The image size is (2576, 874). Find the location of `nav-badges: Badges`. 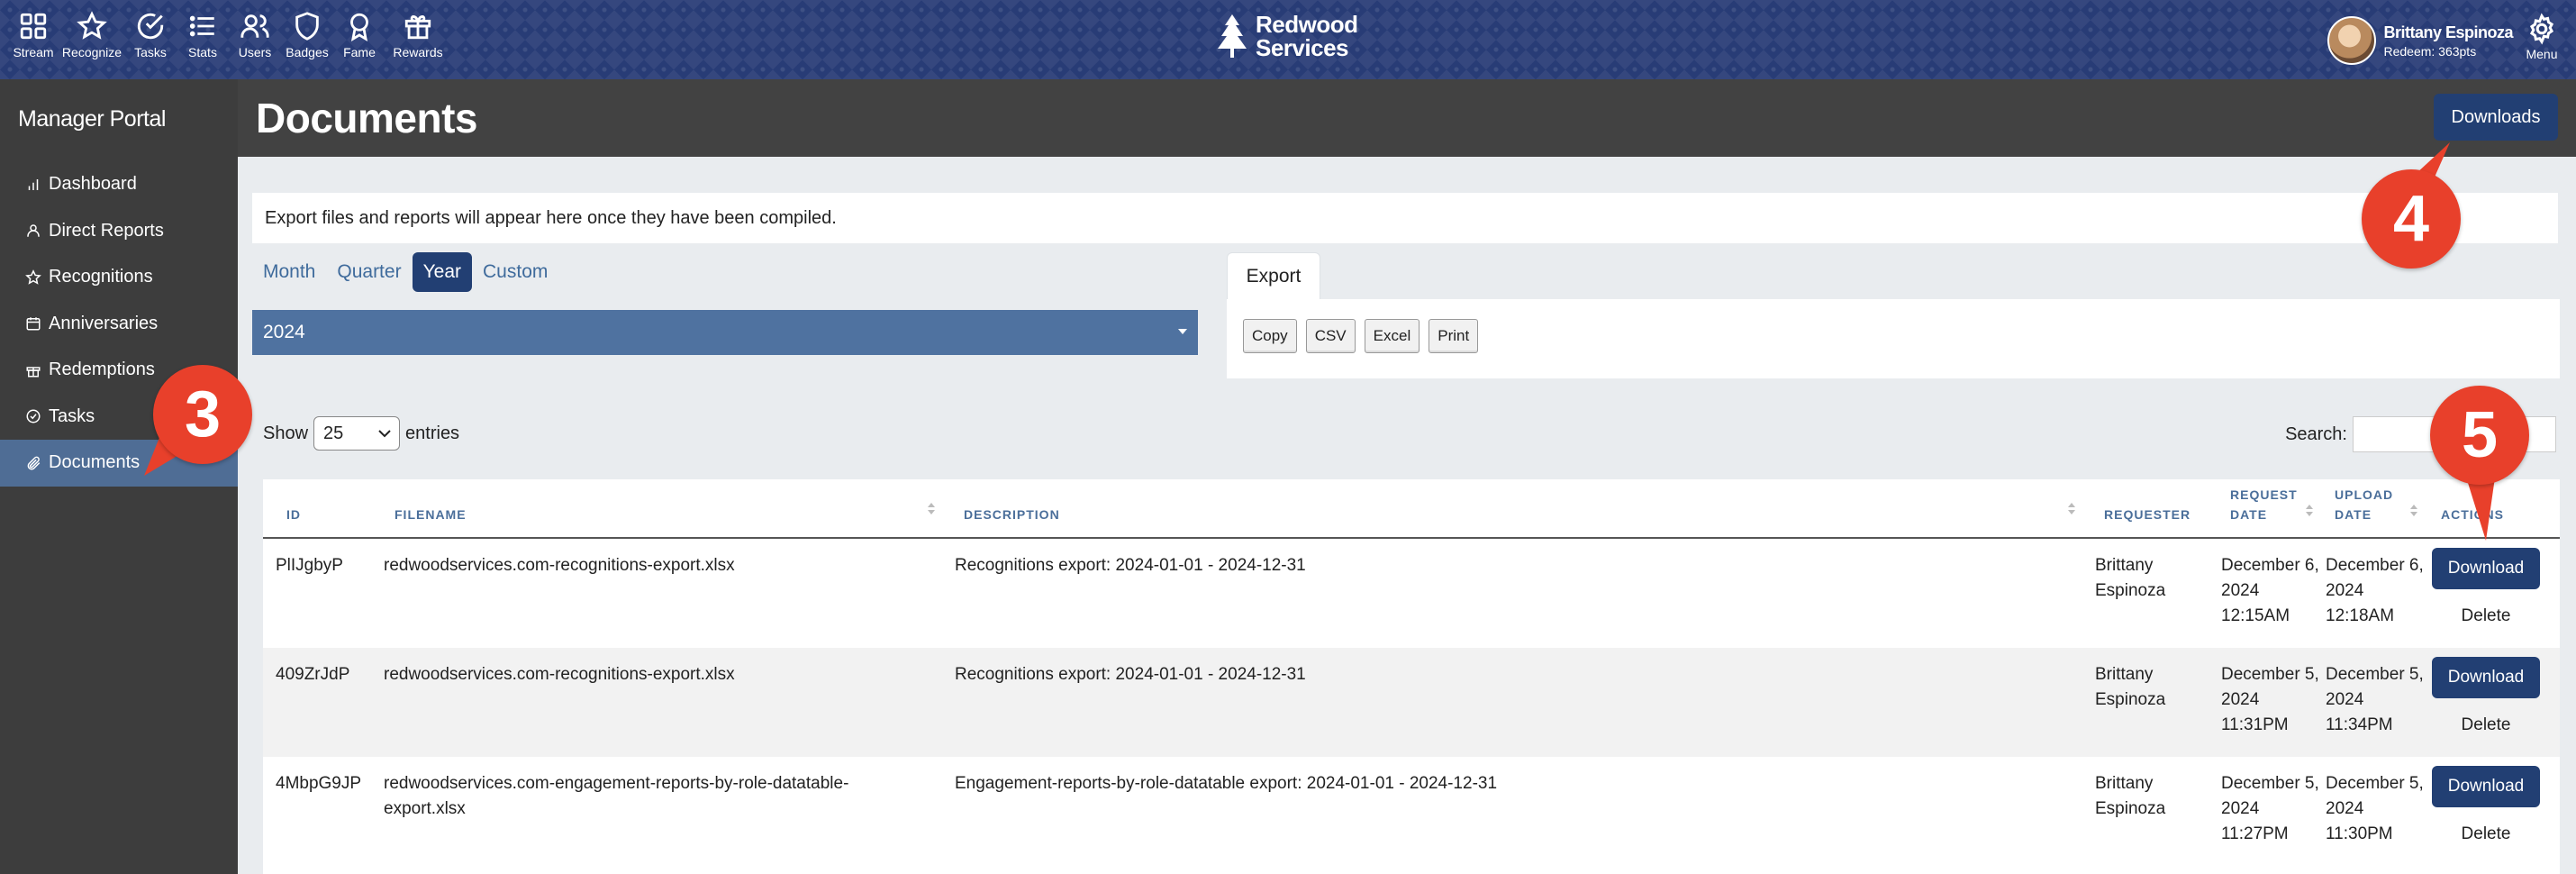

nav-badges: Badges is located at coordinates (307, 35).